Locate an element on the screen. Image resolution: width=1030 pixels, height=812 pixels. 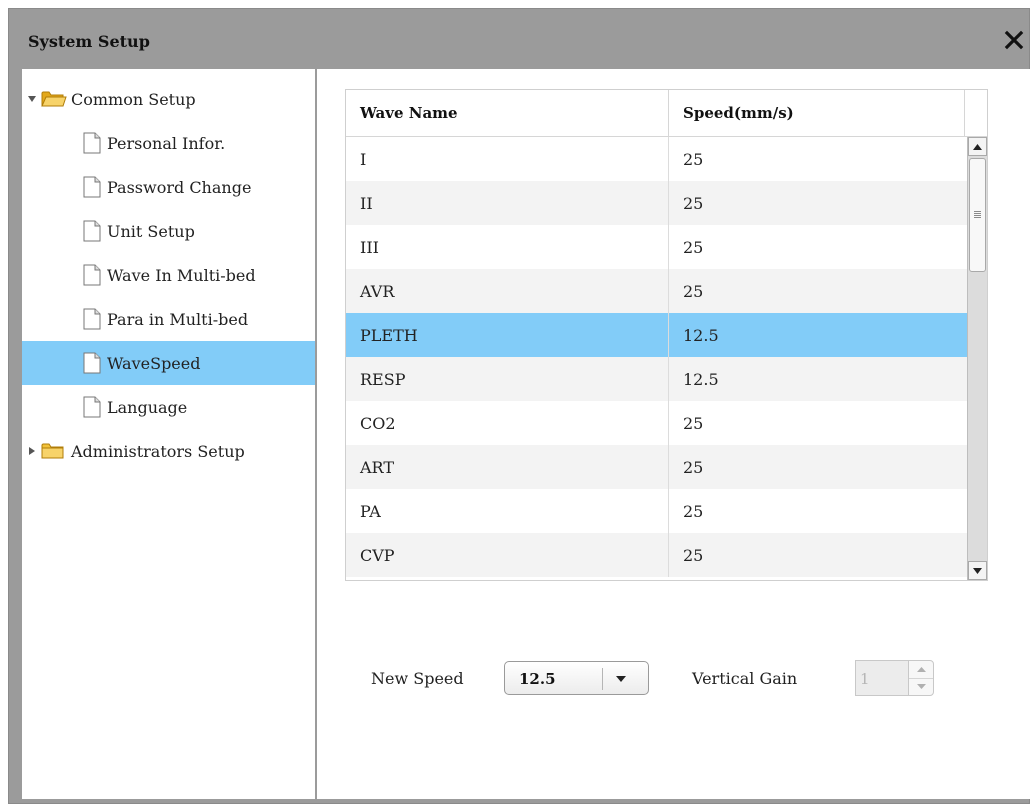
table-row: RESP 12.5 is located at coordinates (666, 379).